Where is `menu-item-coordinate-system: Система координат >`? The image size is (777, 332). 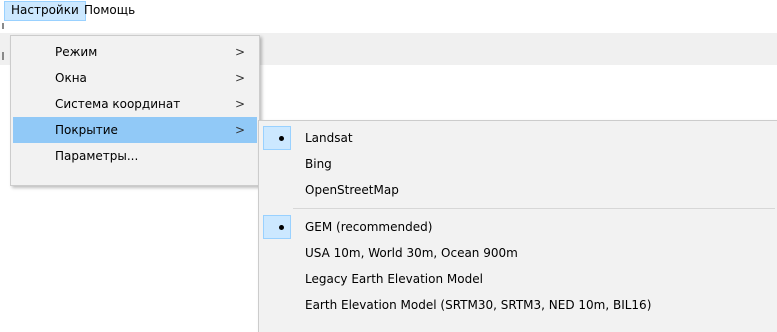
menu-item-coordinate-system: Система координат > is located at coordinates (135, 104).